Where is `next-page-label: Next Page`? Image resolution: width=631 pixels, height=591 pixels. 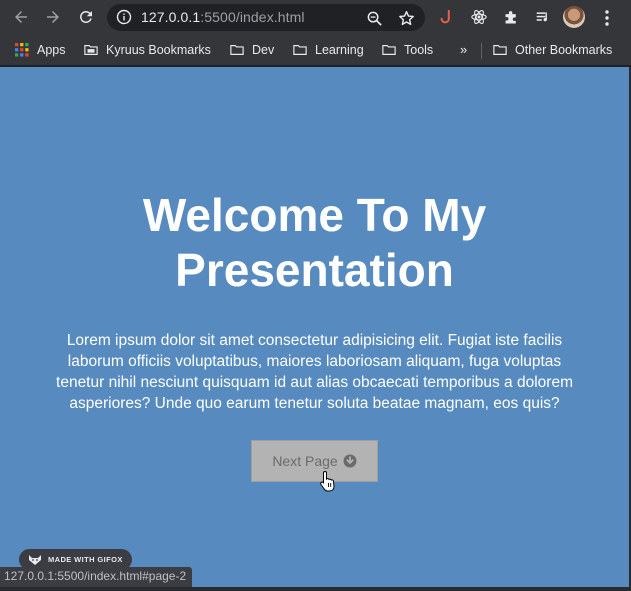
next-page-label: Next Page is located at coordinates (305, 461).